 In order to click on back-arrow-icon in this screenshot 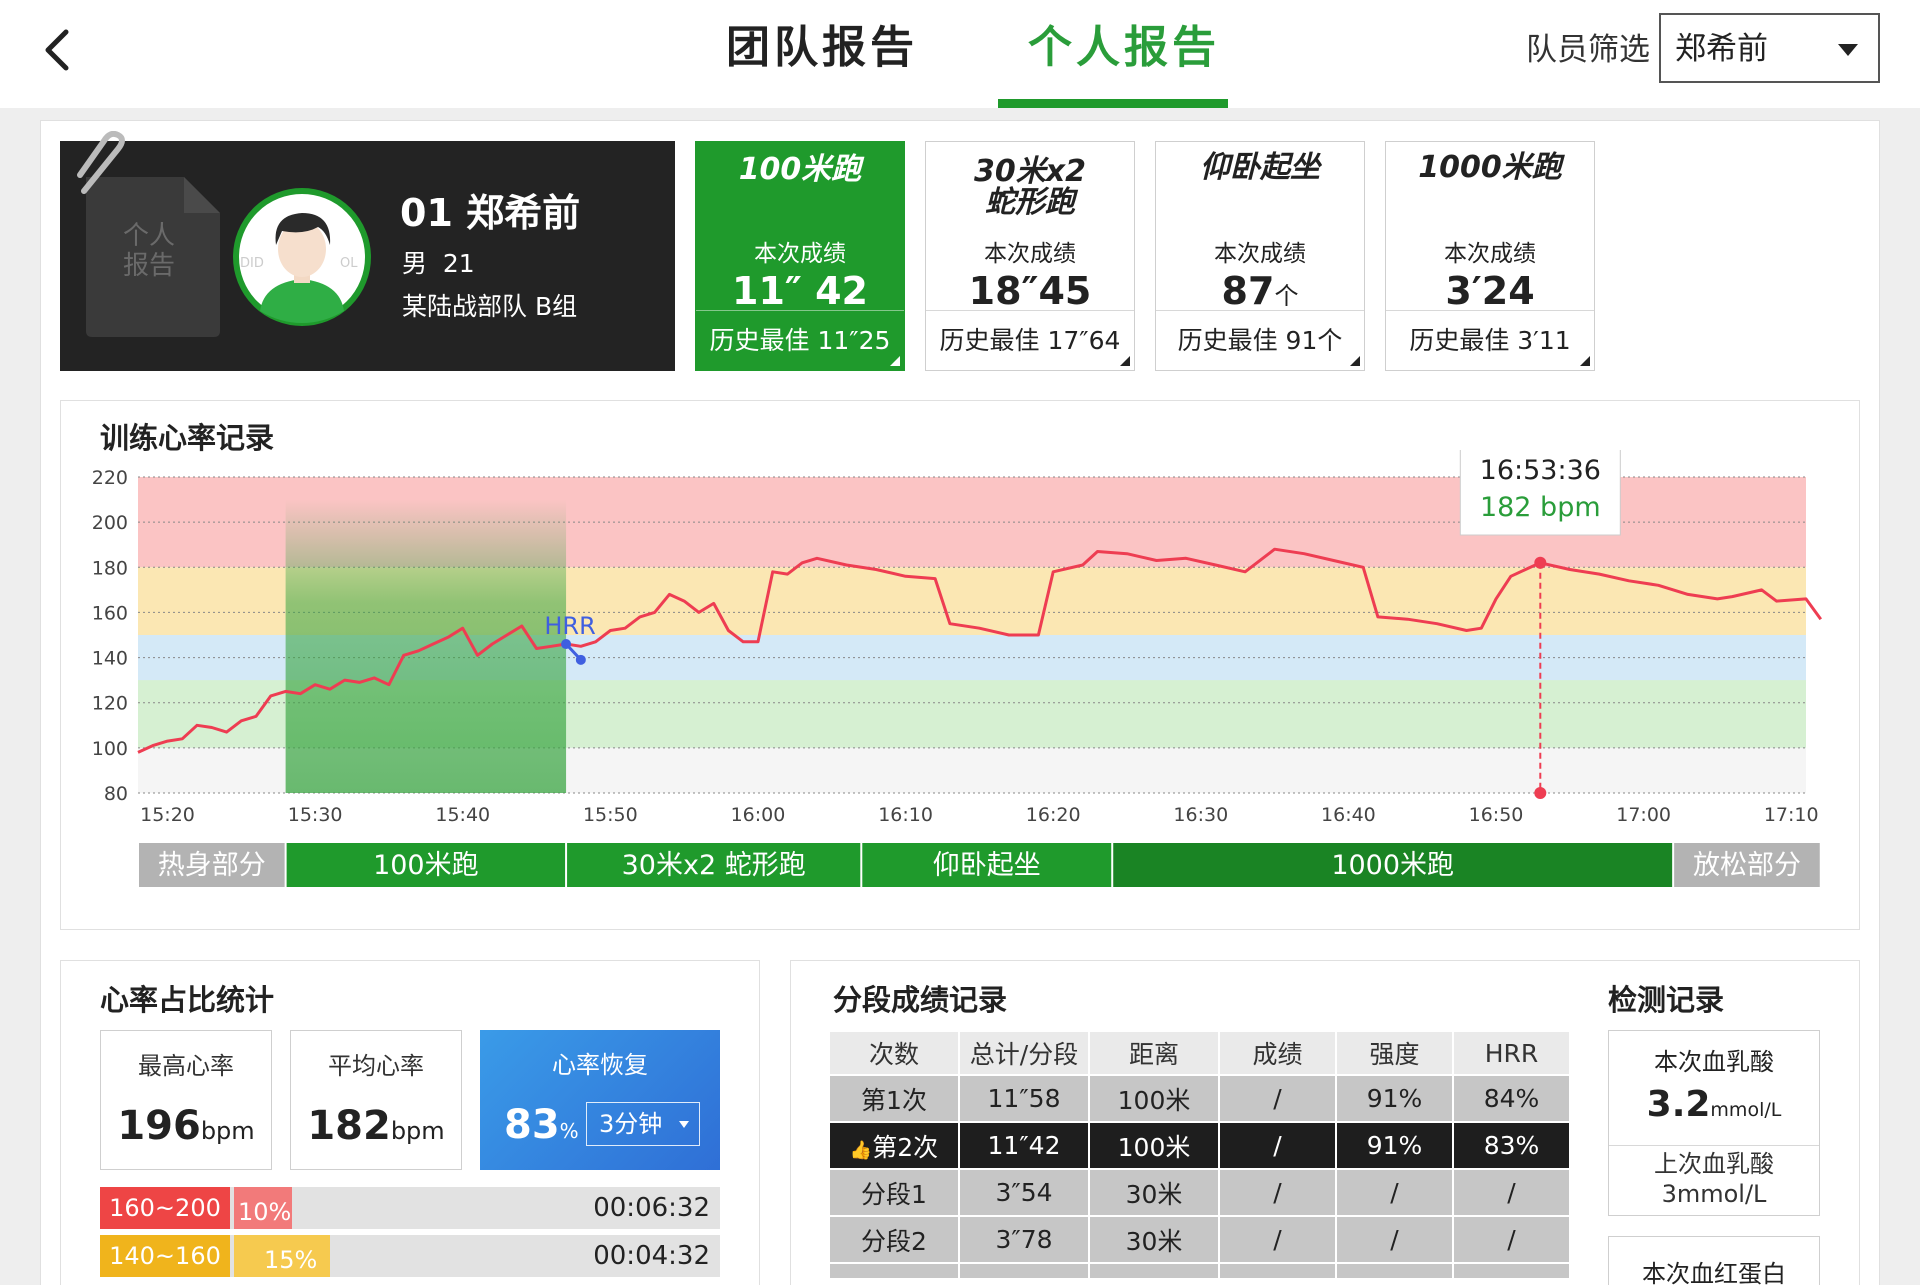, I will do `click(60, 50)`.